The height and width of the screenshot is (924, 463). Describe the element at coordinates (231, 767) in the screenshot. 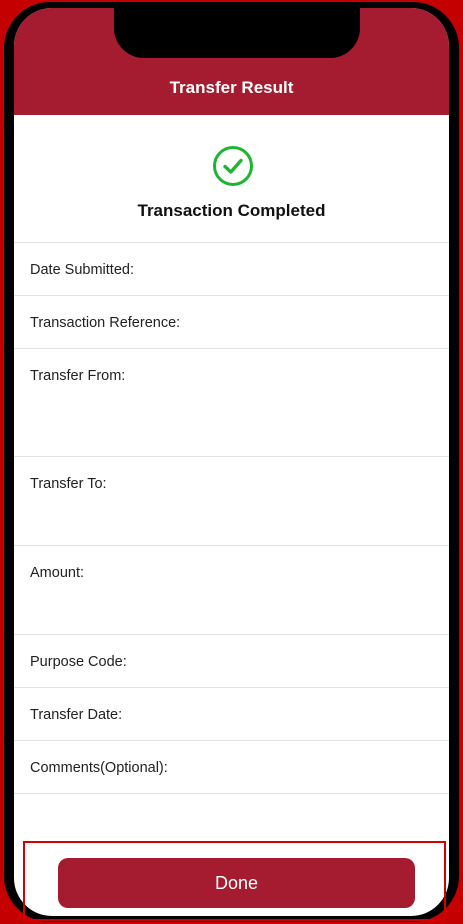

I see `field-comments: Comments(Optional):` at that location.